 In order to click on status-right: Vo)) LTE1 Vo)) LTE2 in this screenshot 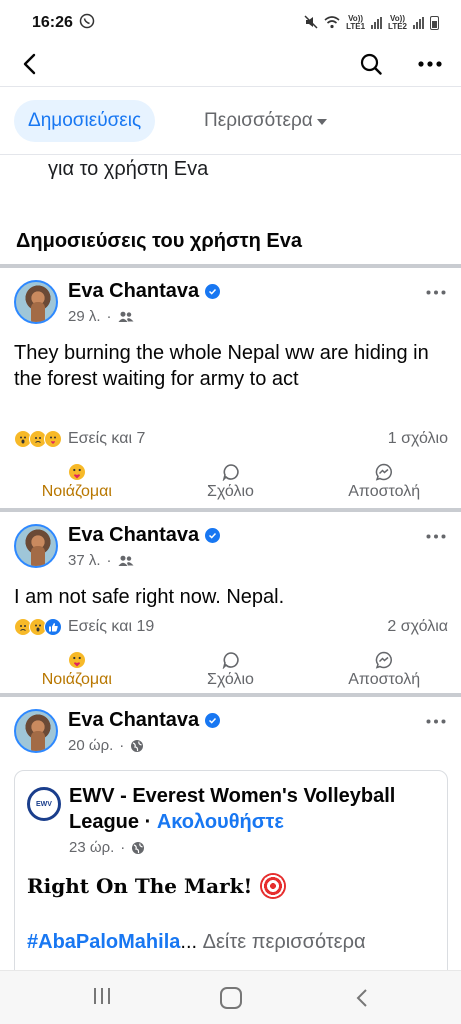, I will do `click(371, 23)`.